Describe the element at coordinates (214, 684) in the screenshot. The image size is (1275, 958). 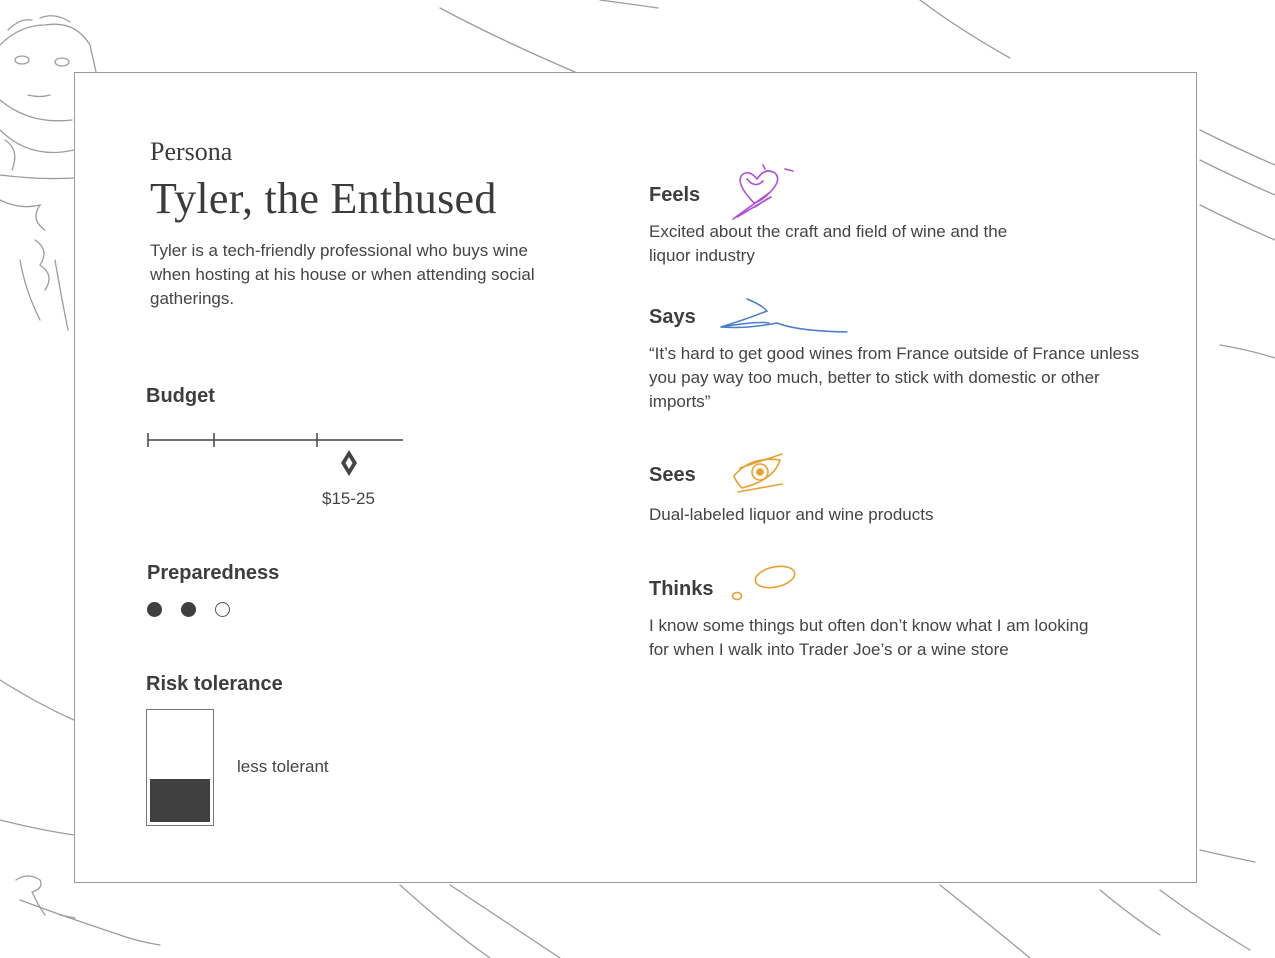
I see `risk-heading: Risk tolerance` at that location.